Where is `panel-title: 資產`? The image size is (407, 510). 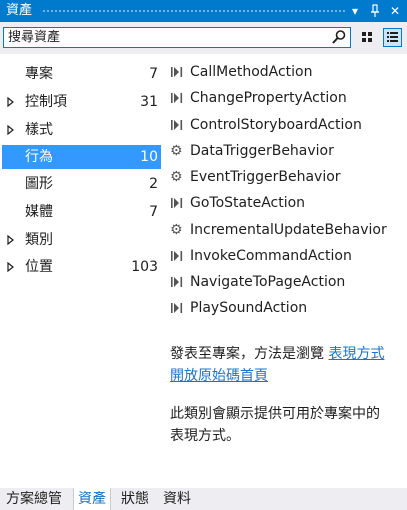 panel-title: 資產 is located at coordinates (19, 10).